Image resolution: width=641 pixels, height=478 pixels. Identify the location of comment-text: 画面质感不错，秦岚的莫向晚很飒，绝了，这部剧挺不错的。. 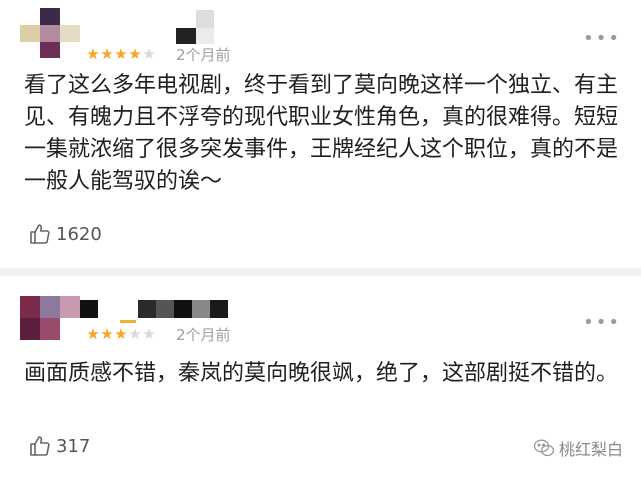
(321, 373).